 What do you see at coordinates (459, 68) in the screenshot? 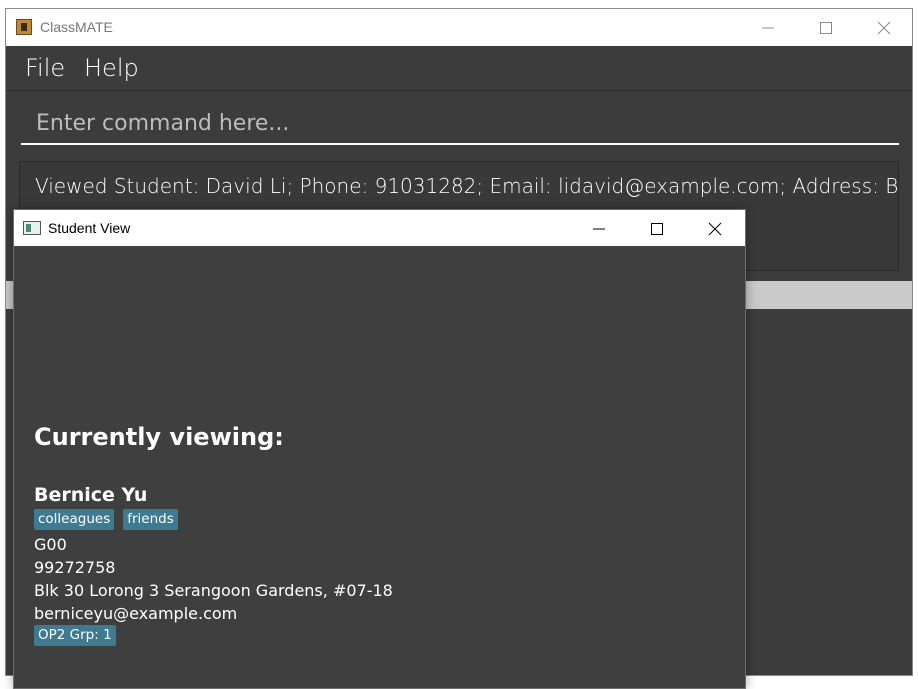
I see `menu-bar: File Help` at bounding box center [459, 68].